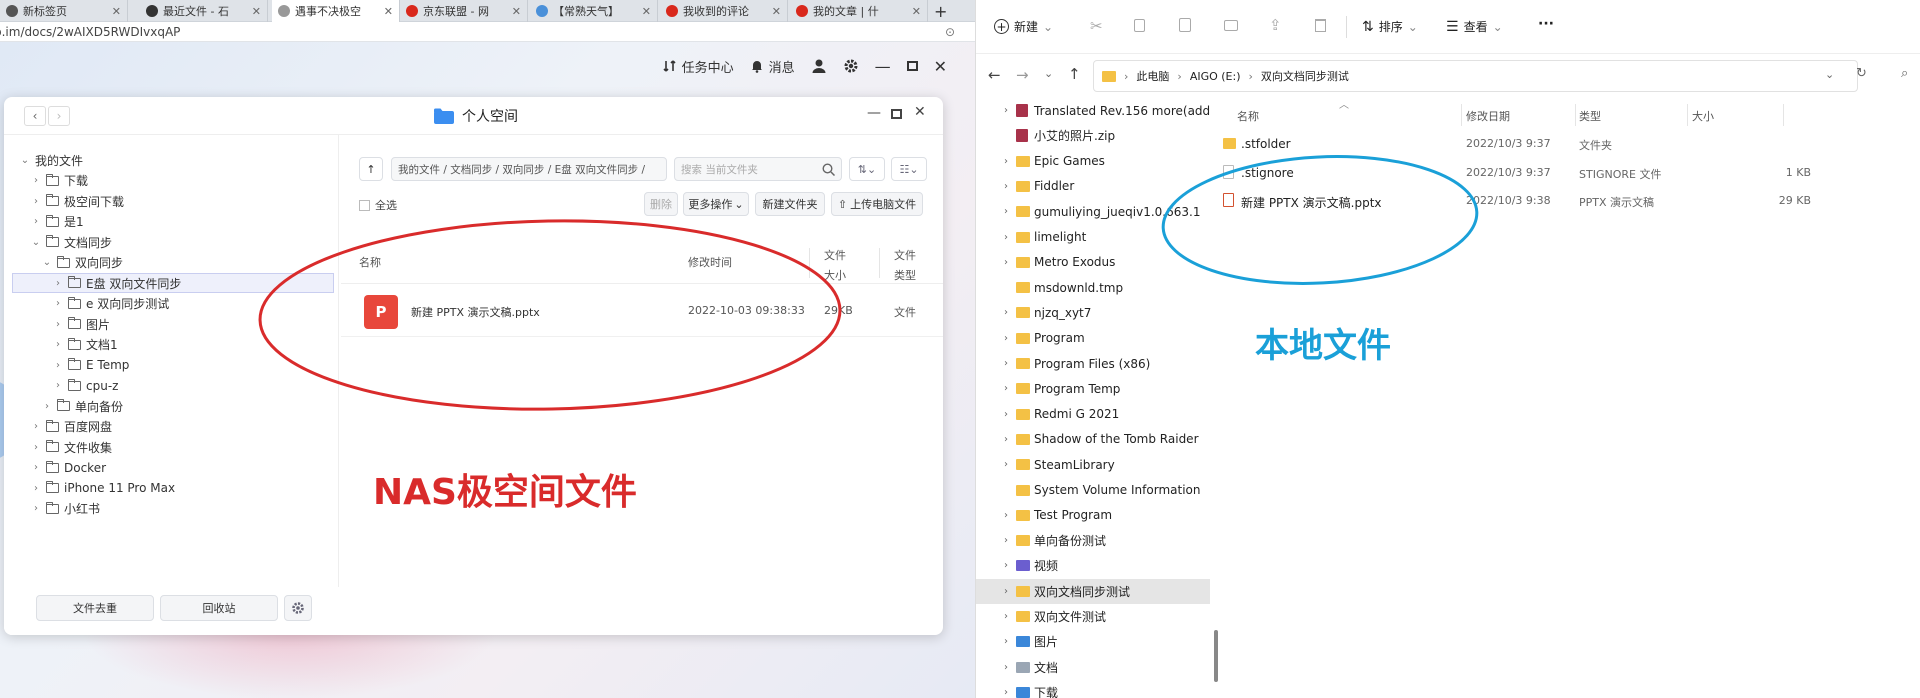 The width and height of the screenshot is (1920, 698). What do you see at coordinates (219, 608) in the screenshot?
I see `recycle-bin-button: 回收站` at bounding box center [219, 608].